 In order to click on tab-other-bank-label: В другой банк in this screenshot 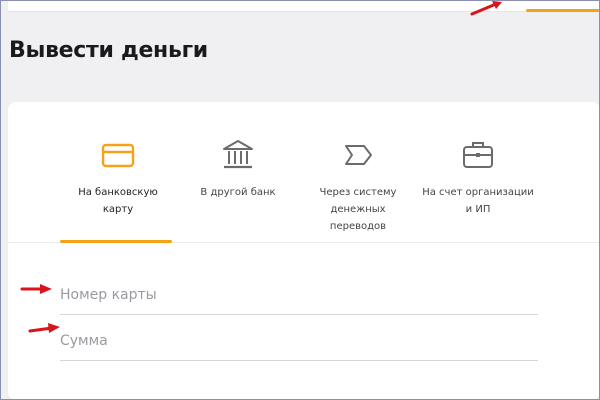, I will do `click(238, 192)`.